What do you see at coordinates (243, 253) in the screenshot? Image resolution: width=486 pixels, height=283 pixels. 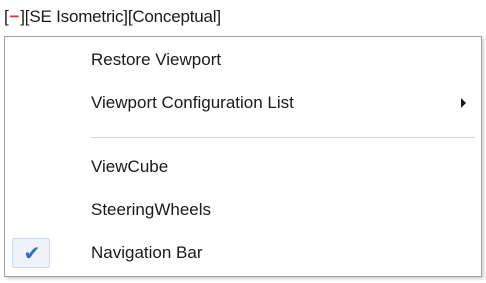 I see `menu-item-navigation-bar: ✔ Navigation Bar` at bounding box center [243, 253].